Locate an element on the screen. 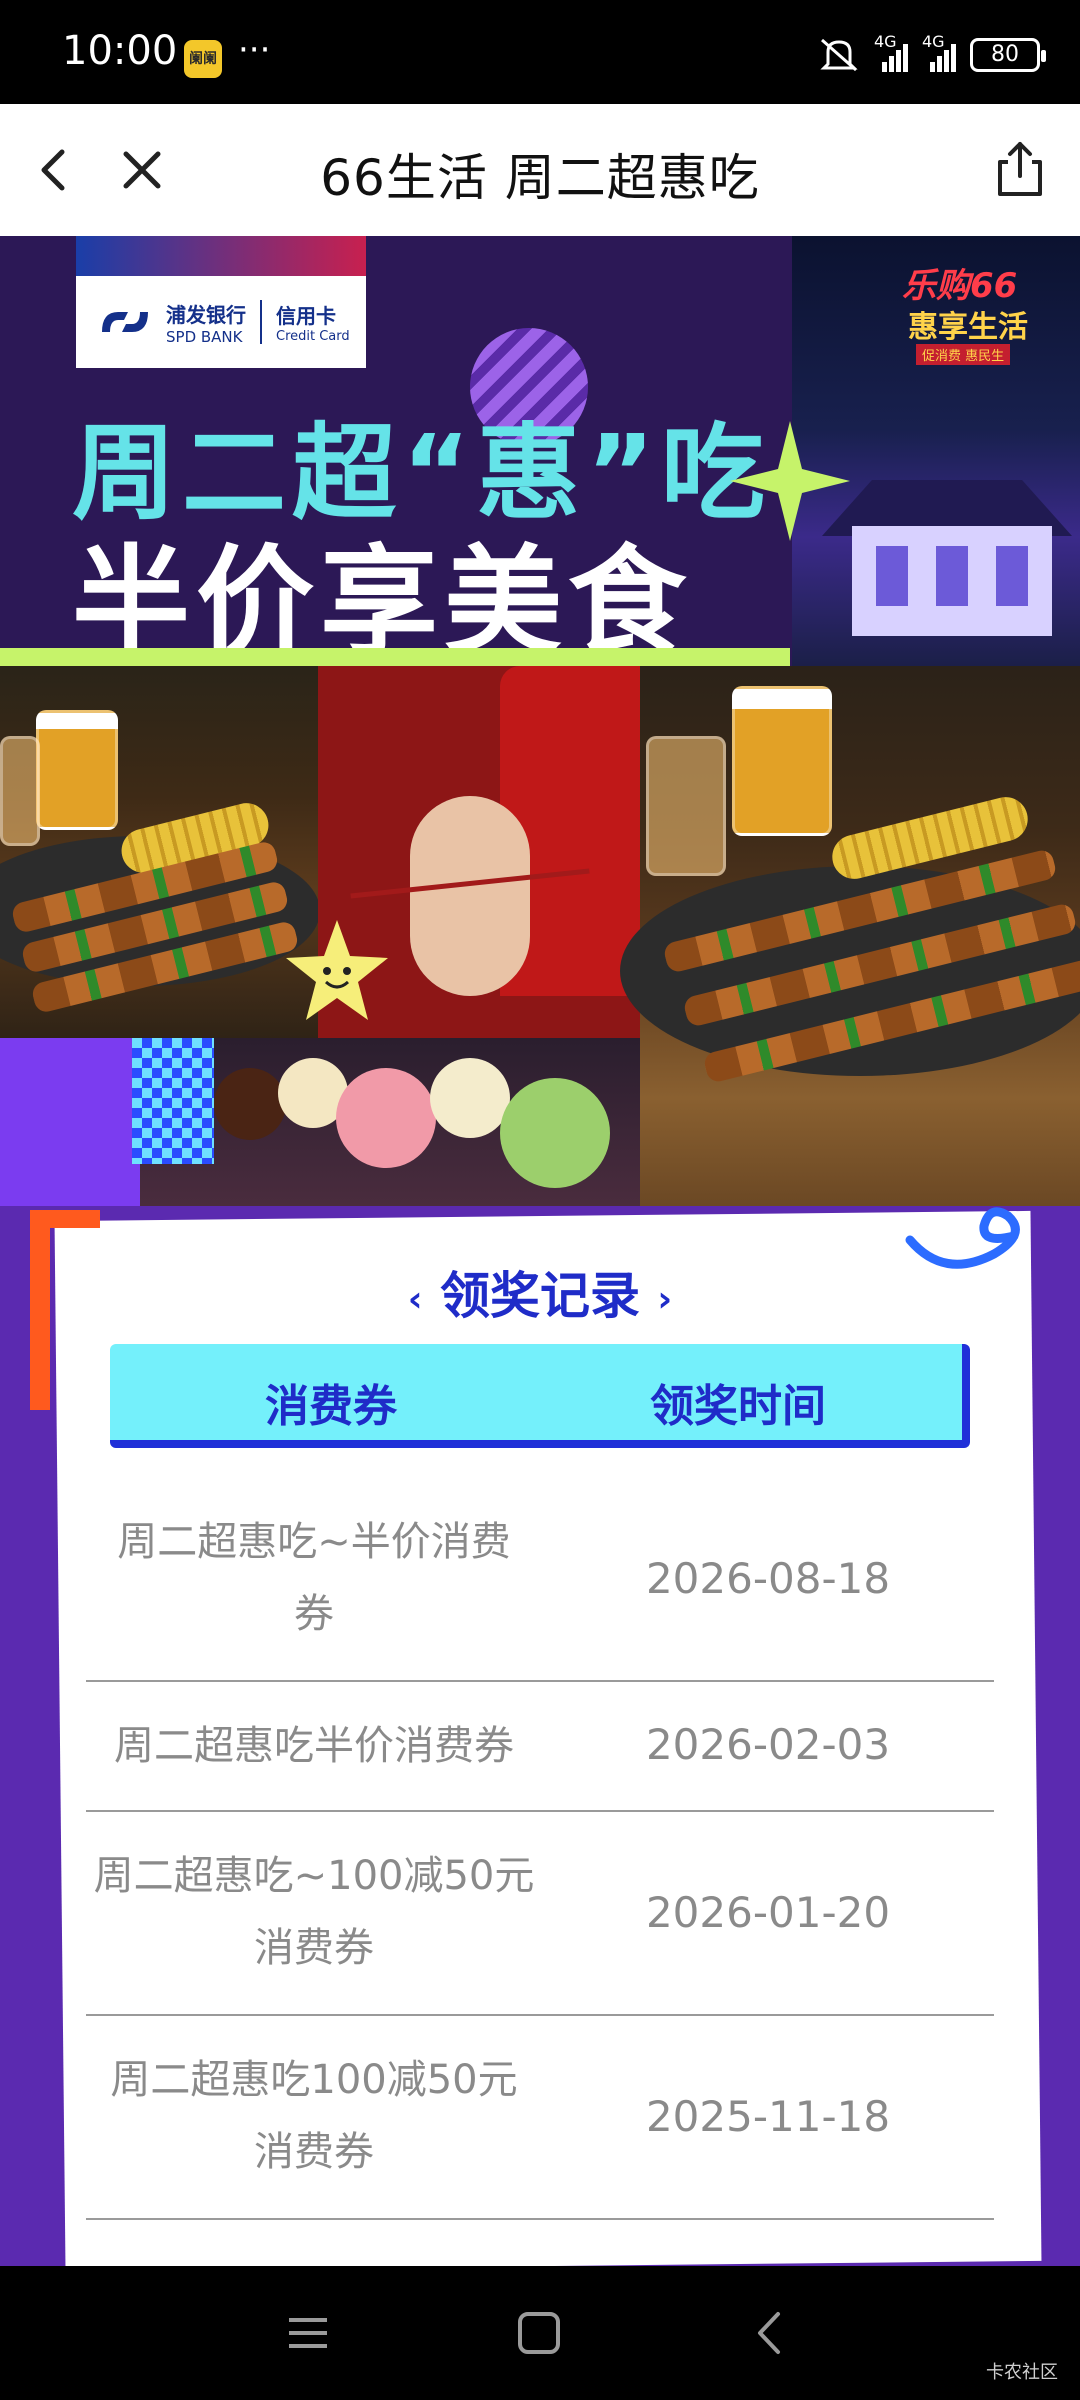 The width and height of the screenshot is (1080, 2400). smiley-star-icon is located at coordinates (337, 970).